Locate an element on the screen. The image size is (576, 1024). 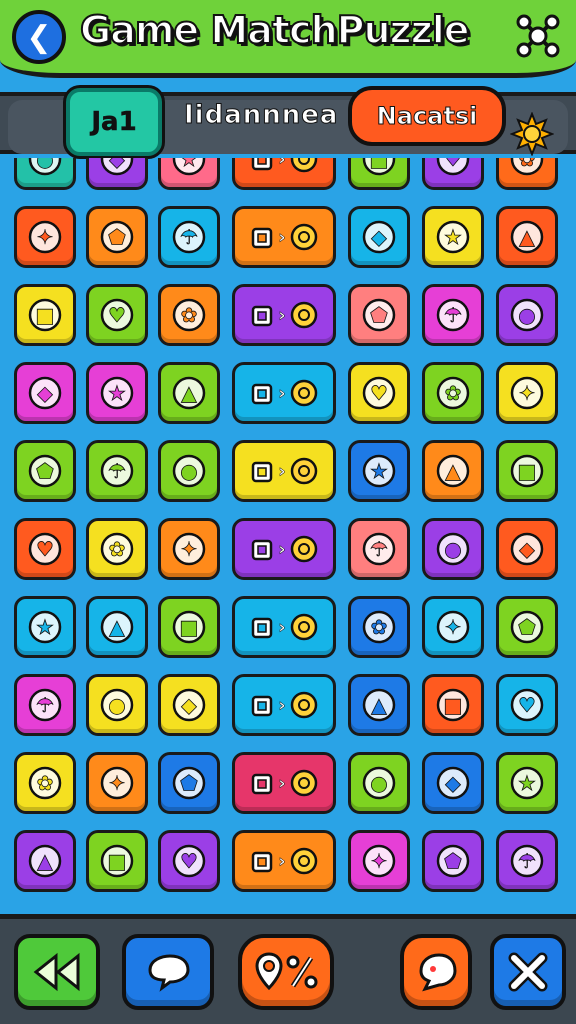
mode-pill-label: Nacatsi is located at coordinates (427, 116).